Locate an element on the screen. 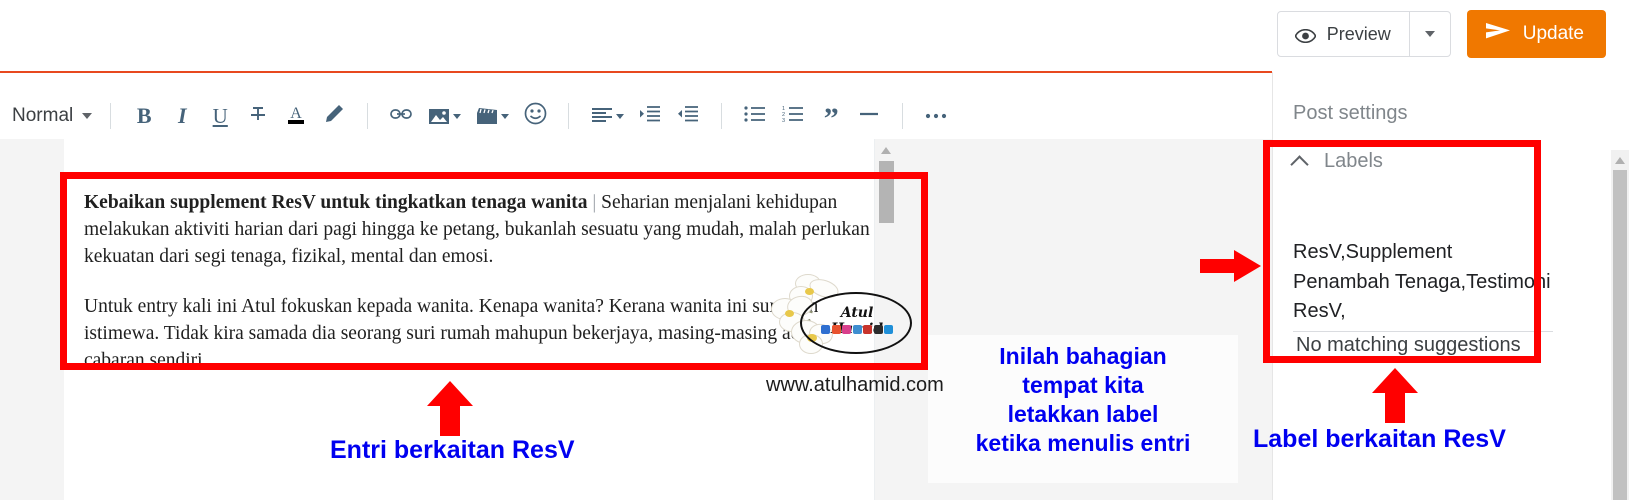 The image size is (1629, 500). annotation-arrow-up-editor is located at coordinates (450, 409).